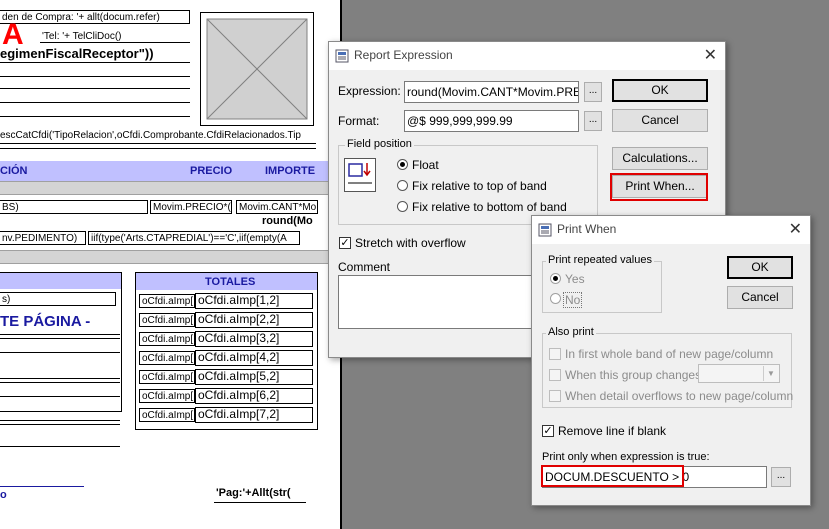  Describe the element at coordinates (260, 495) in the screenshot. I see `page-number-field: 'Pag:'+Allt(str(` at that location.